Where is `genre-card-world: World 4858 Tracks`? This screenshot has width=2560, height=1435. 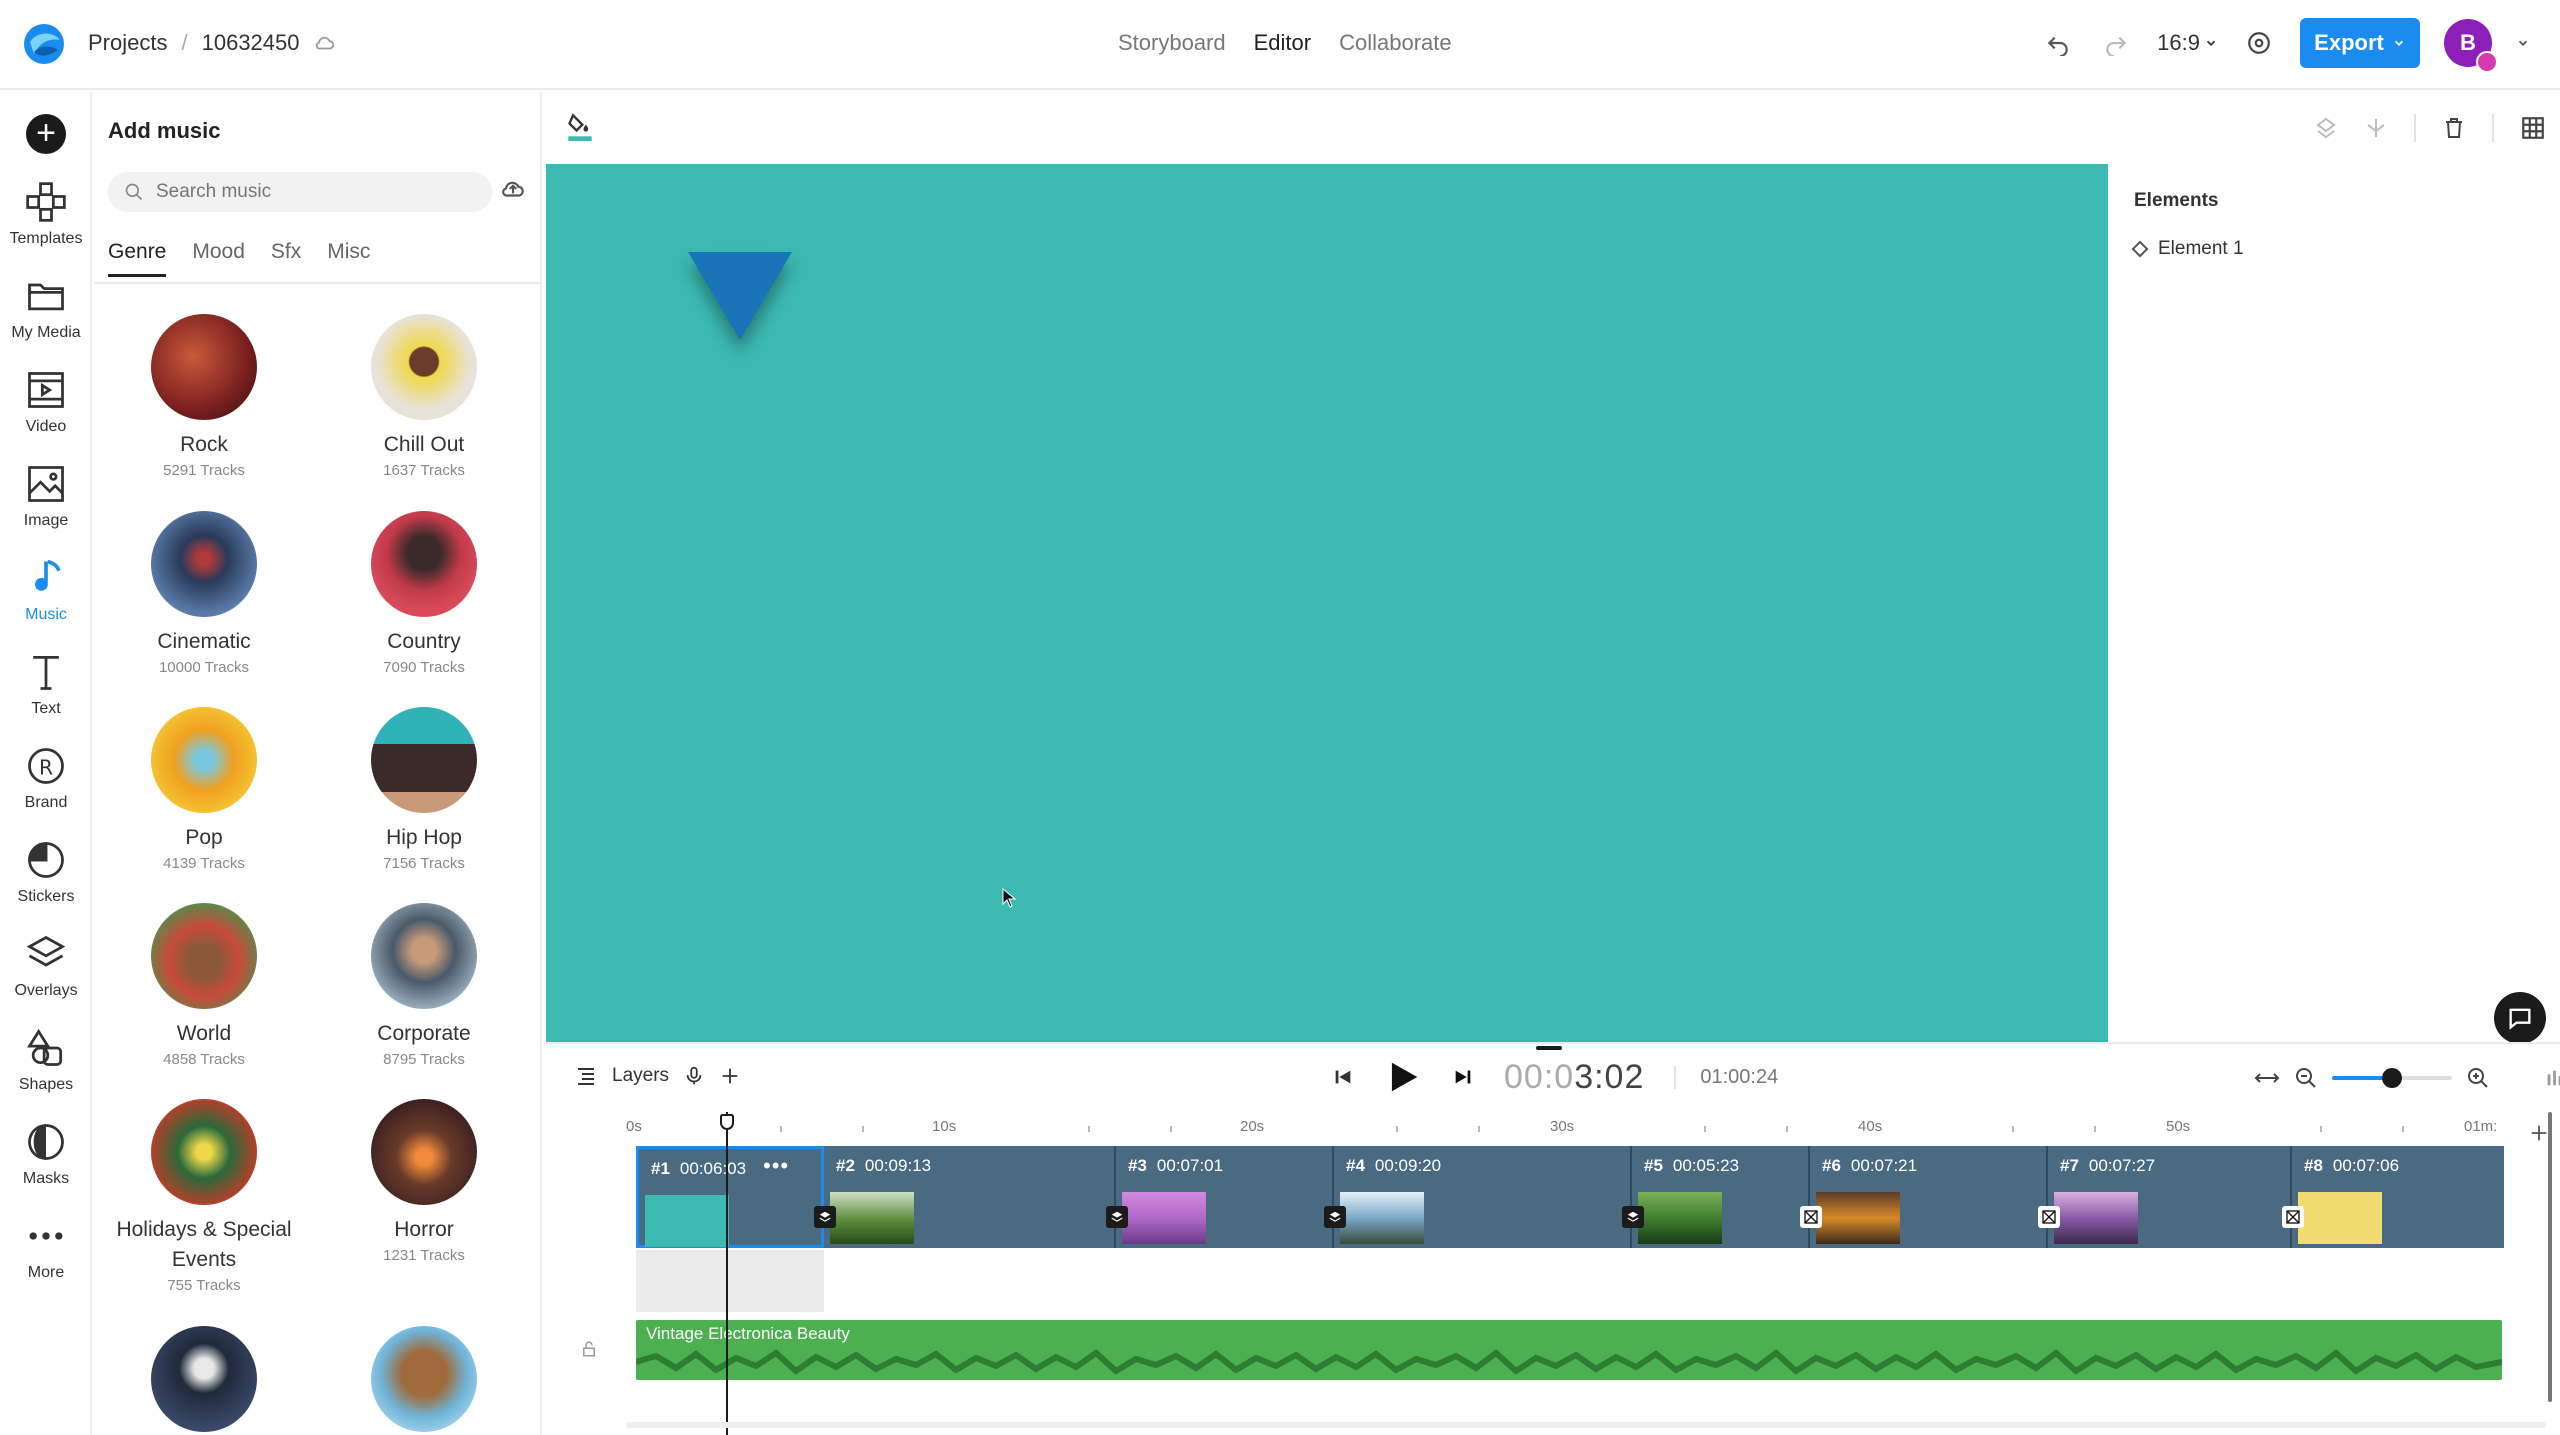 genre-card-world: World 4858 Tracks is located at coordinates (204, 985).